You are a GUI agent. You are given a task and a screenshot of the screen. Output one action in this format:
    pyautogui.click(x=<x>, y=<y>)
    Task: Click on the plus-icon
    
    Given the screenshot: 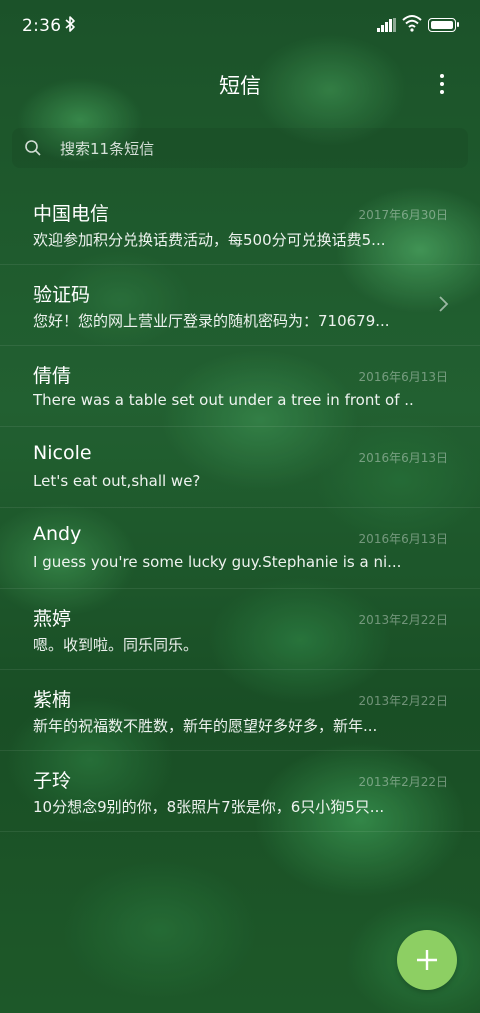 What is the action you would take?
    pyautogui.click(x=427, y=960)
    